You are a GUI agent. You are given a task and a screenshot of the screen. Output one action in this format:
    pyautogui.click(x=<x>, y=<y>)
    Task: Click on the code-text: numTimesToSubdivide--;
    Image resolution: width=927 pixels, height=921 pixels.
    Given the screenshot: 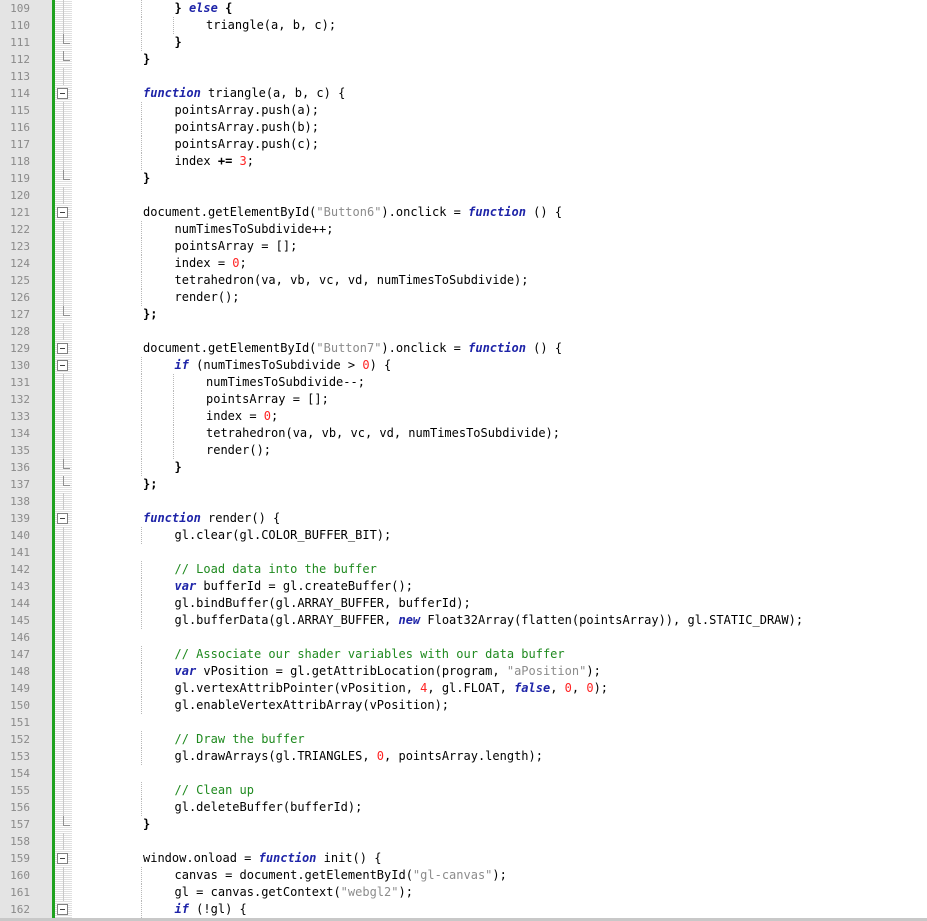 What is the action you would take?
    pyautogui.click(x=285, y=382)
    